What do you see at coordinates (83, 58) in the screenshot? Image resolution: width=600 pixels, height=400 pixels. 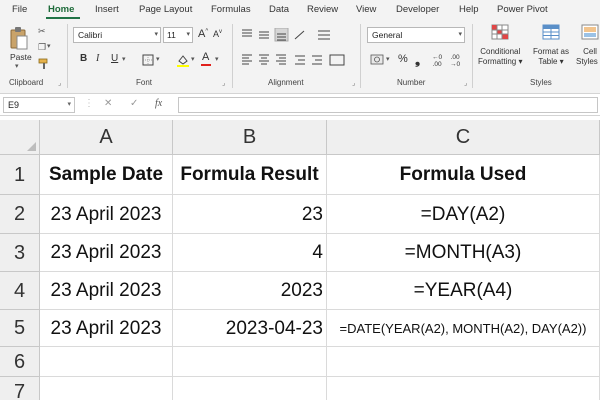 I see `bold-button: B` at bounding box center [83, 58].